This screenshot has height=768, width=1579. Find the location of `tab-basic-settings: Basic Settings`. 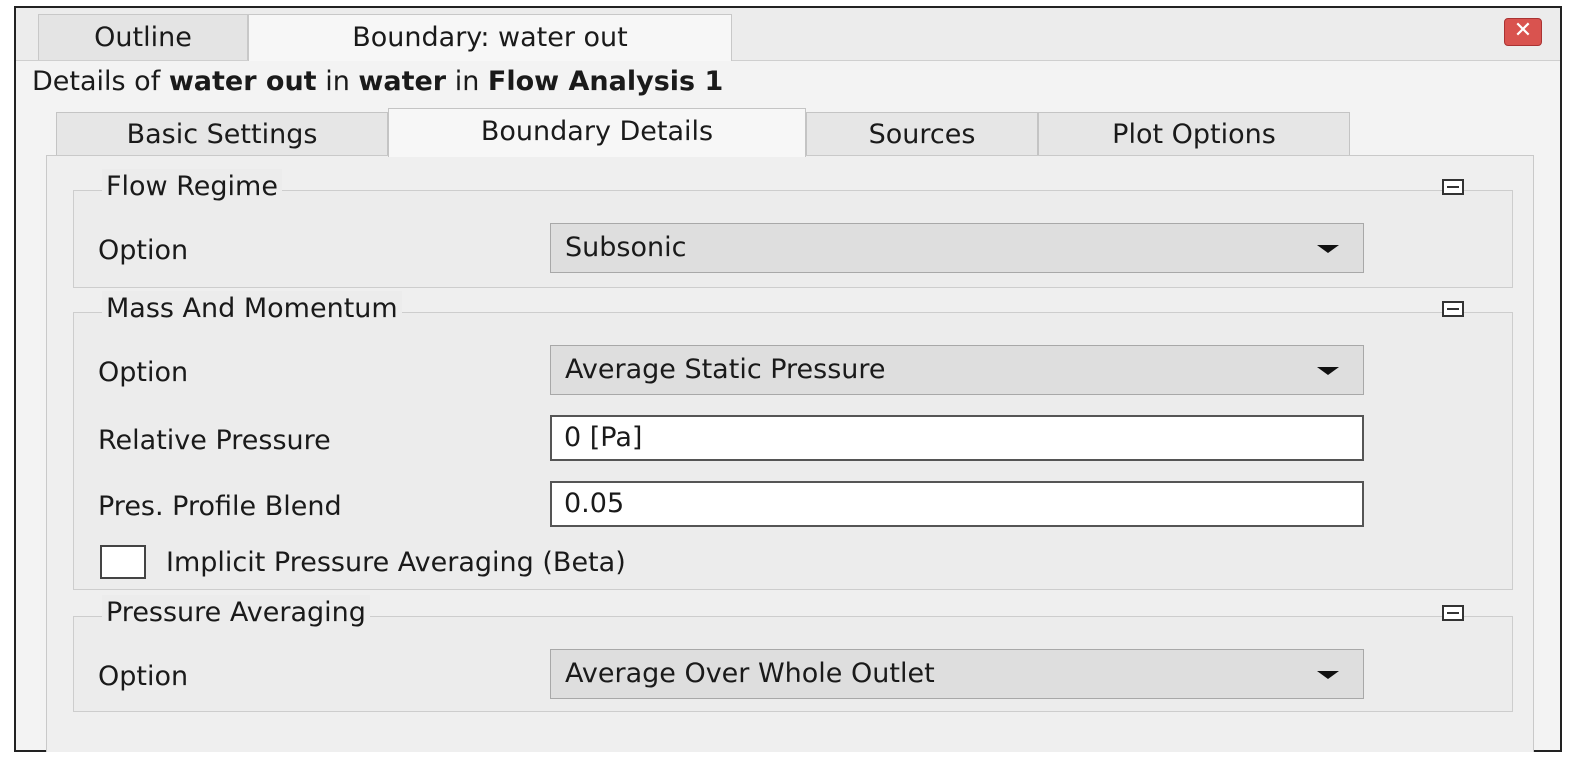

tab-basic-settings: Basic Settings is located at coordinates (222, 134).